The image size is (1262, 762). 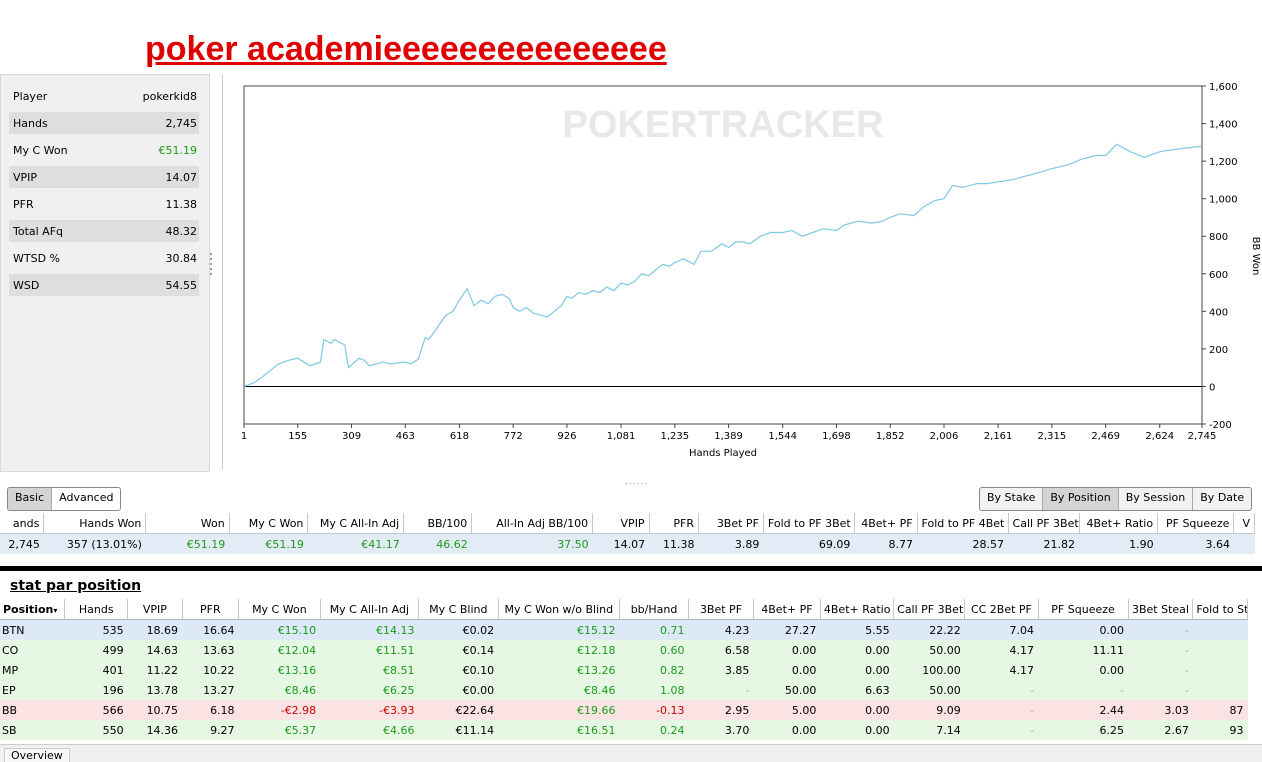 What do you see at coordinates (1001, 710) in the screenshot?
I see `table-cell: -` at bounding box center [1001, 710].